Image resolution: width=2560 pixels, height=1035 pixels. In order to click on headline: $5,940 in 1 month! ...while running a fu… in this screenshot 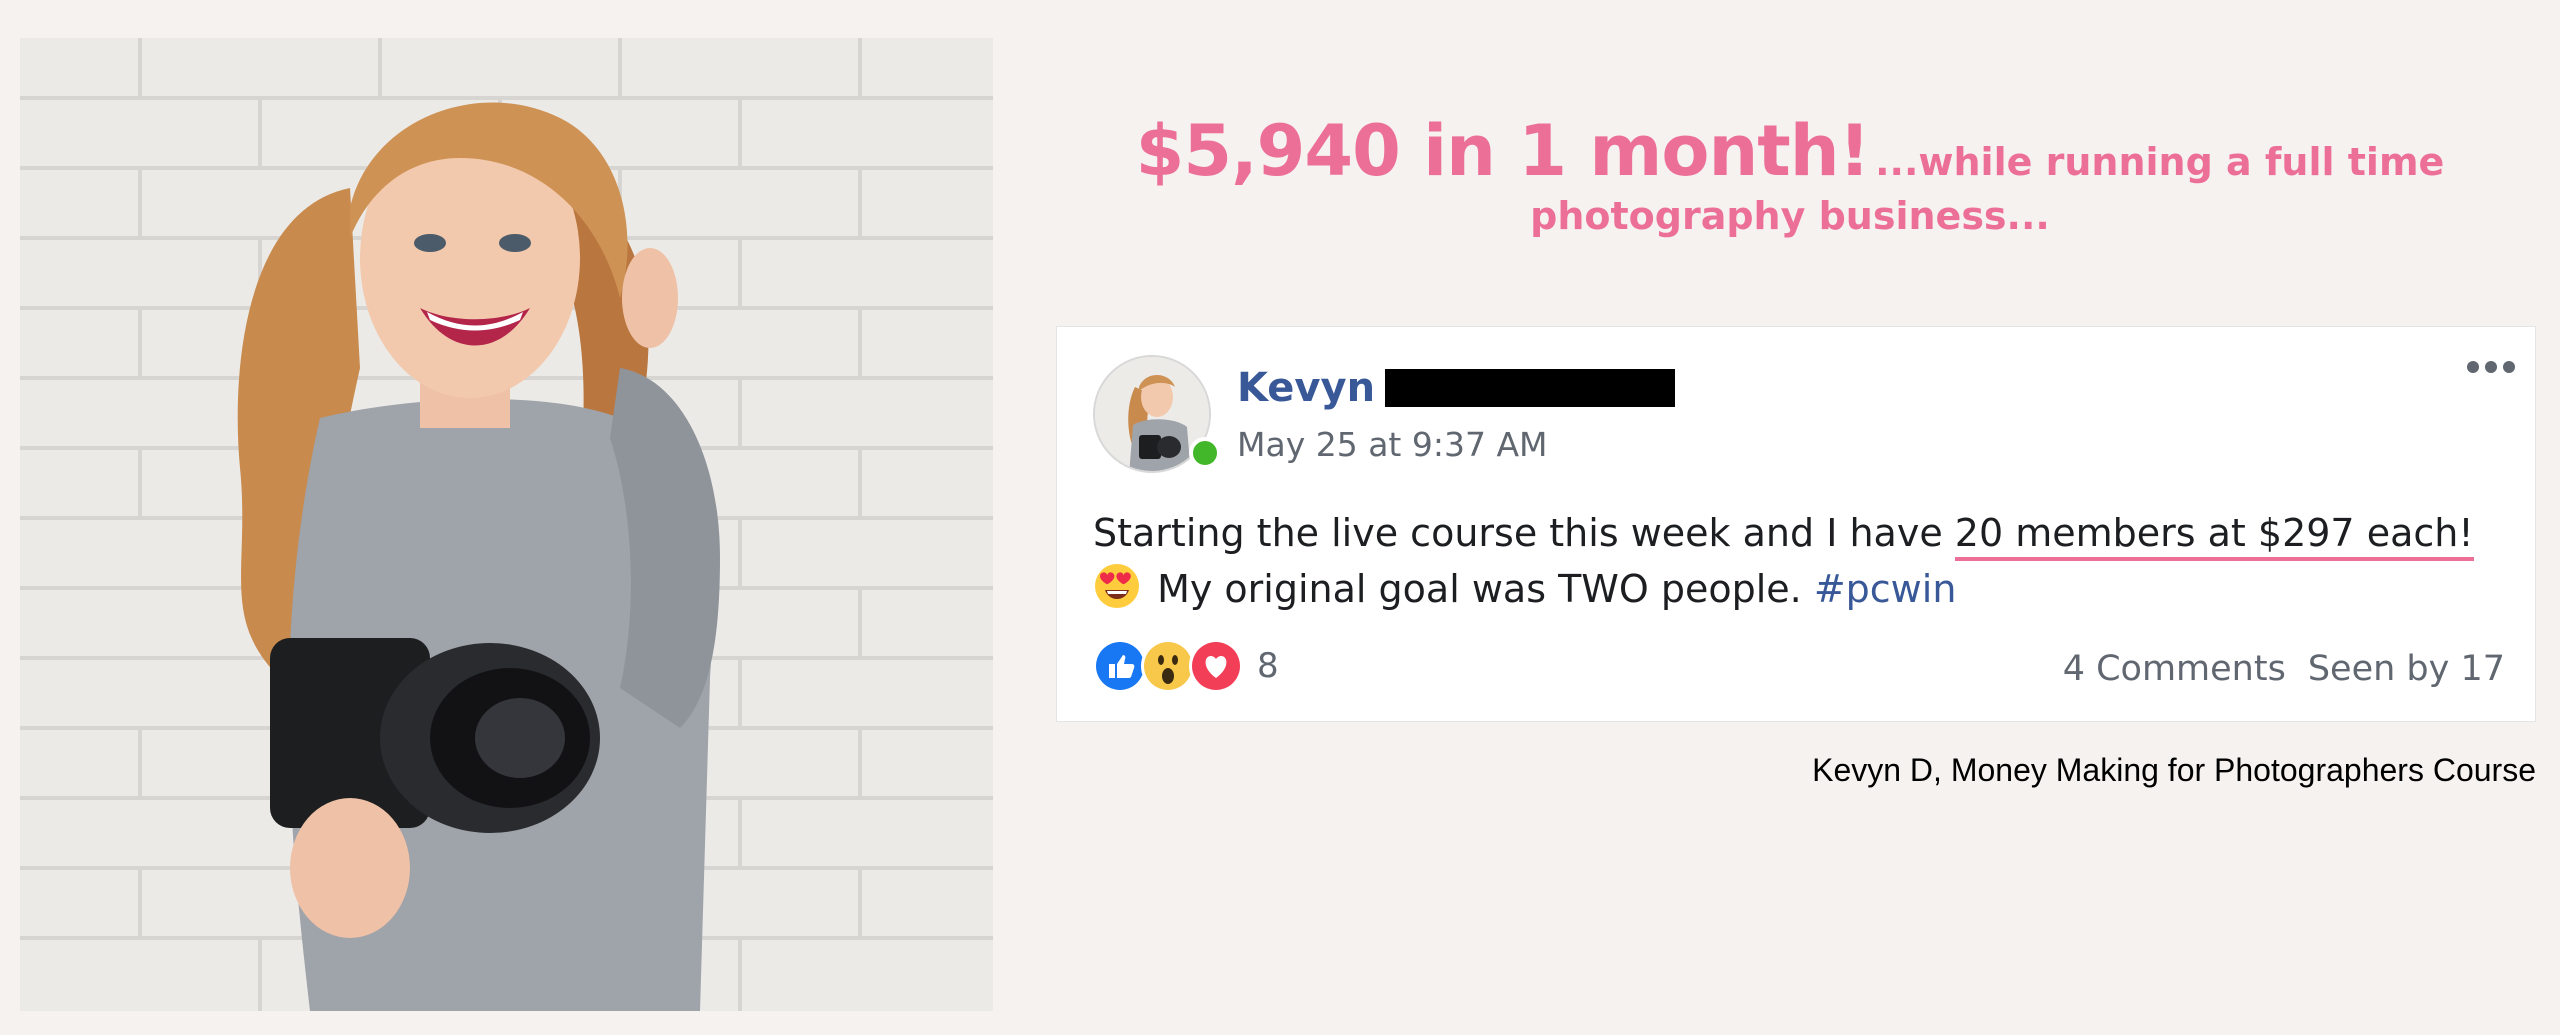, I will do `click(1790, 174)`.